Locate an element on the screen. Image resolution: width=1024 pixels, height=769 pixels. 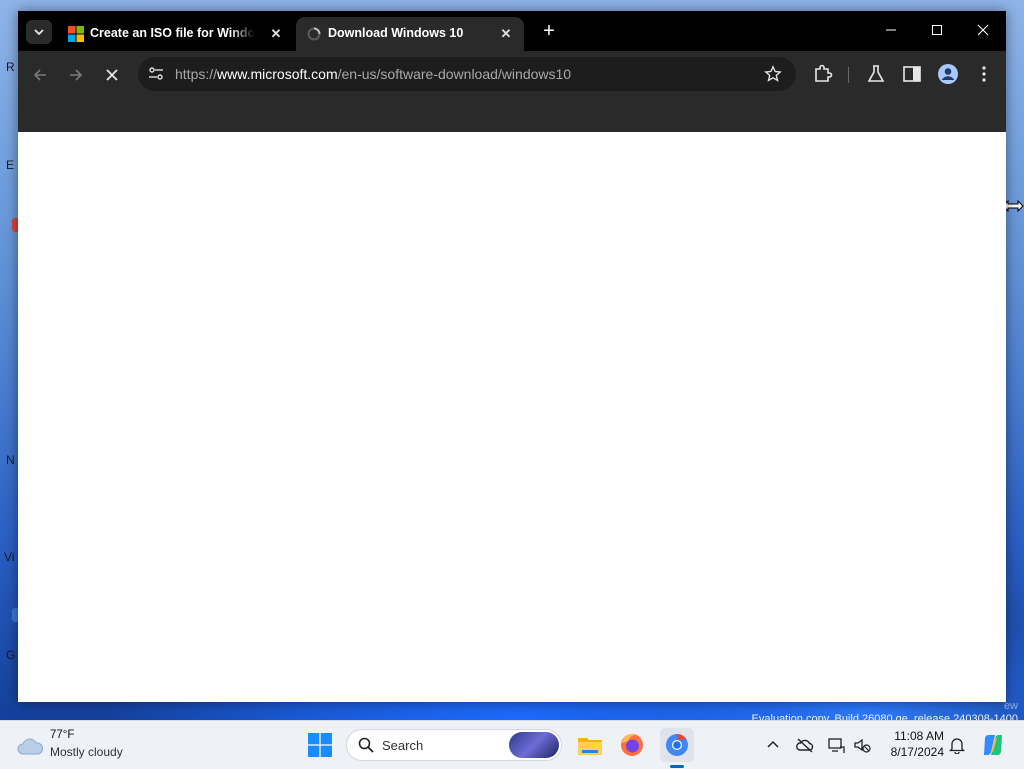
back-button is located at coordinates (40, 75).